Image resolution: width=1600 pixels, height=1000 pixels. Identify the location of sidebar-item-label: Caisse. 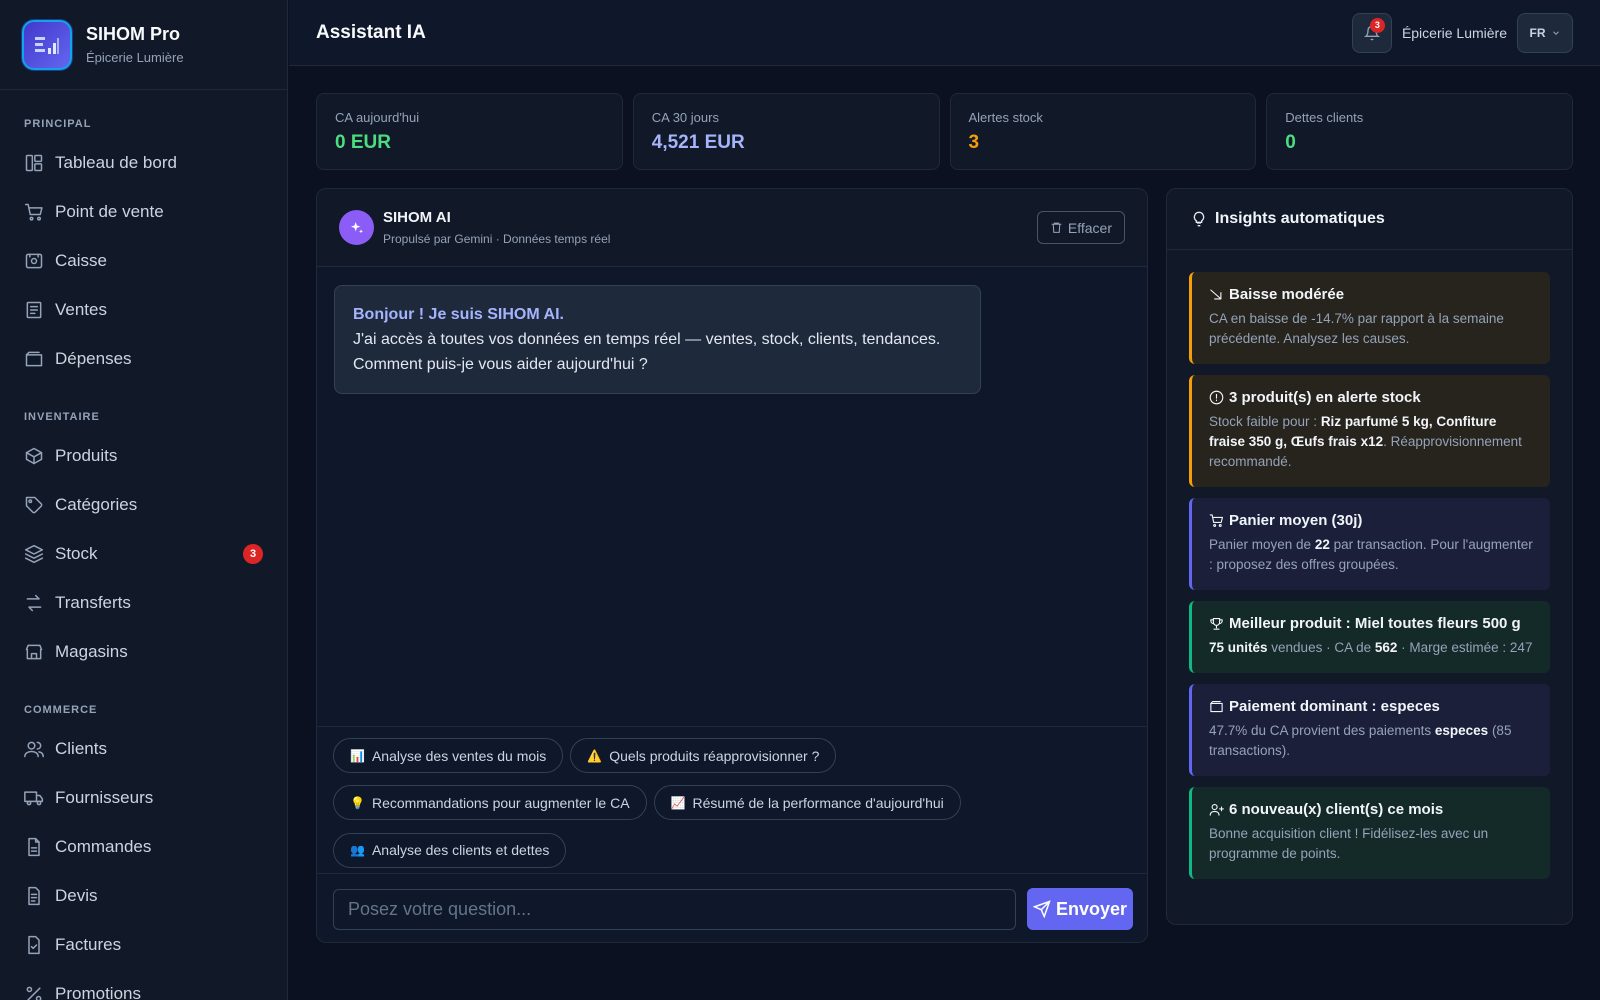
(81, 260).